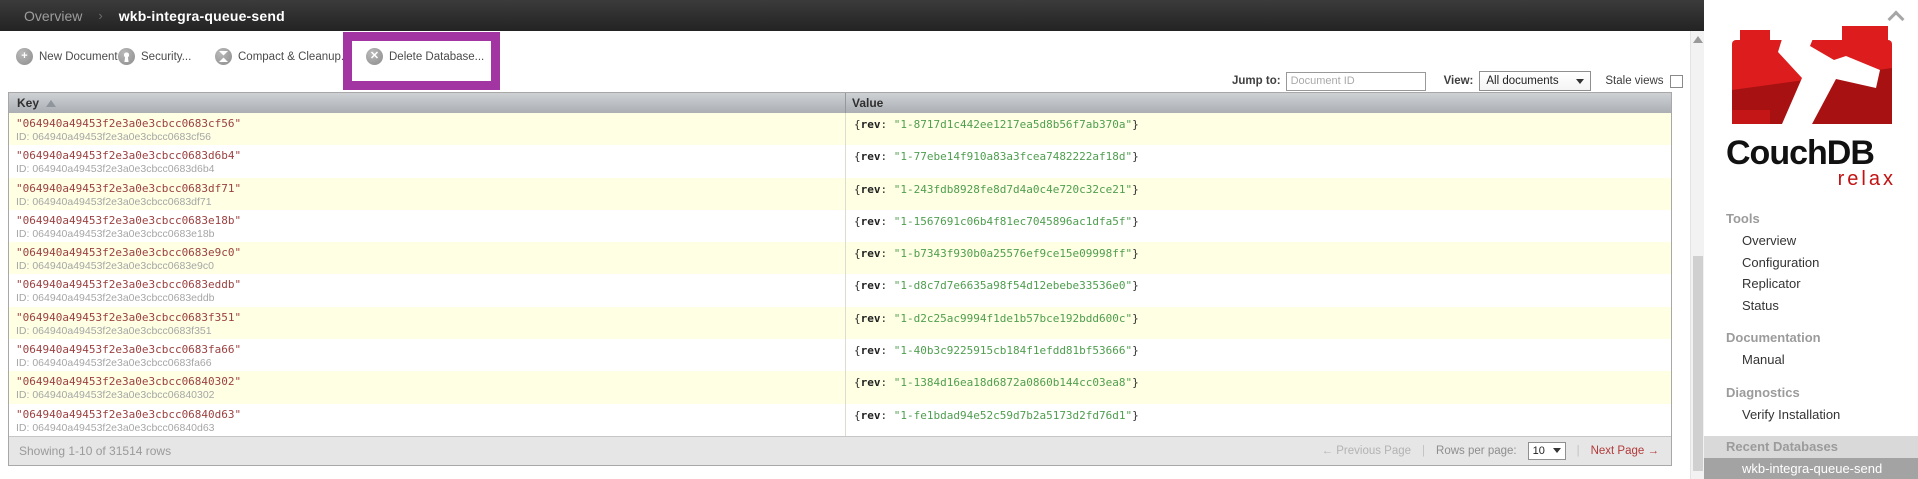 This screenshot has height=479, width=1918. I want to click on sidebar-item-overview: Overview, so click(1811, 241).